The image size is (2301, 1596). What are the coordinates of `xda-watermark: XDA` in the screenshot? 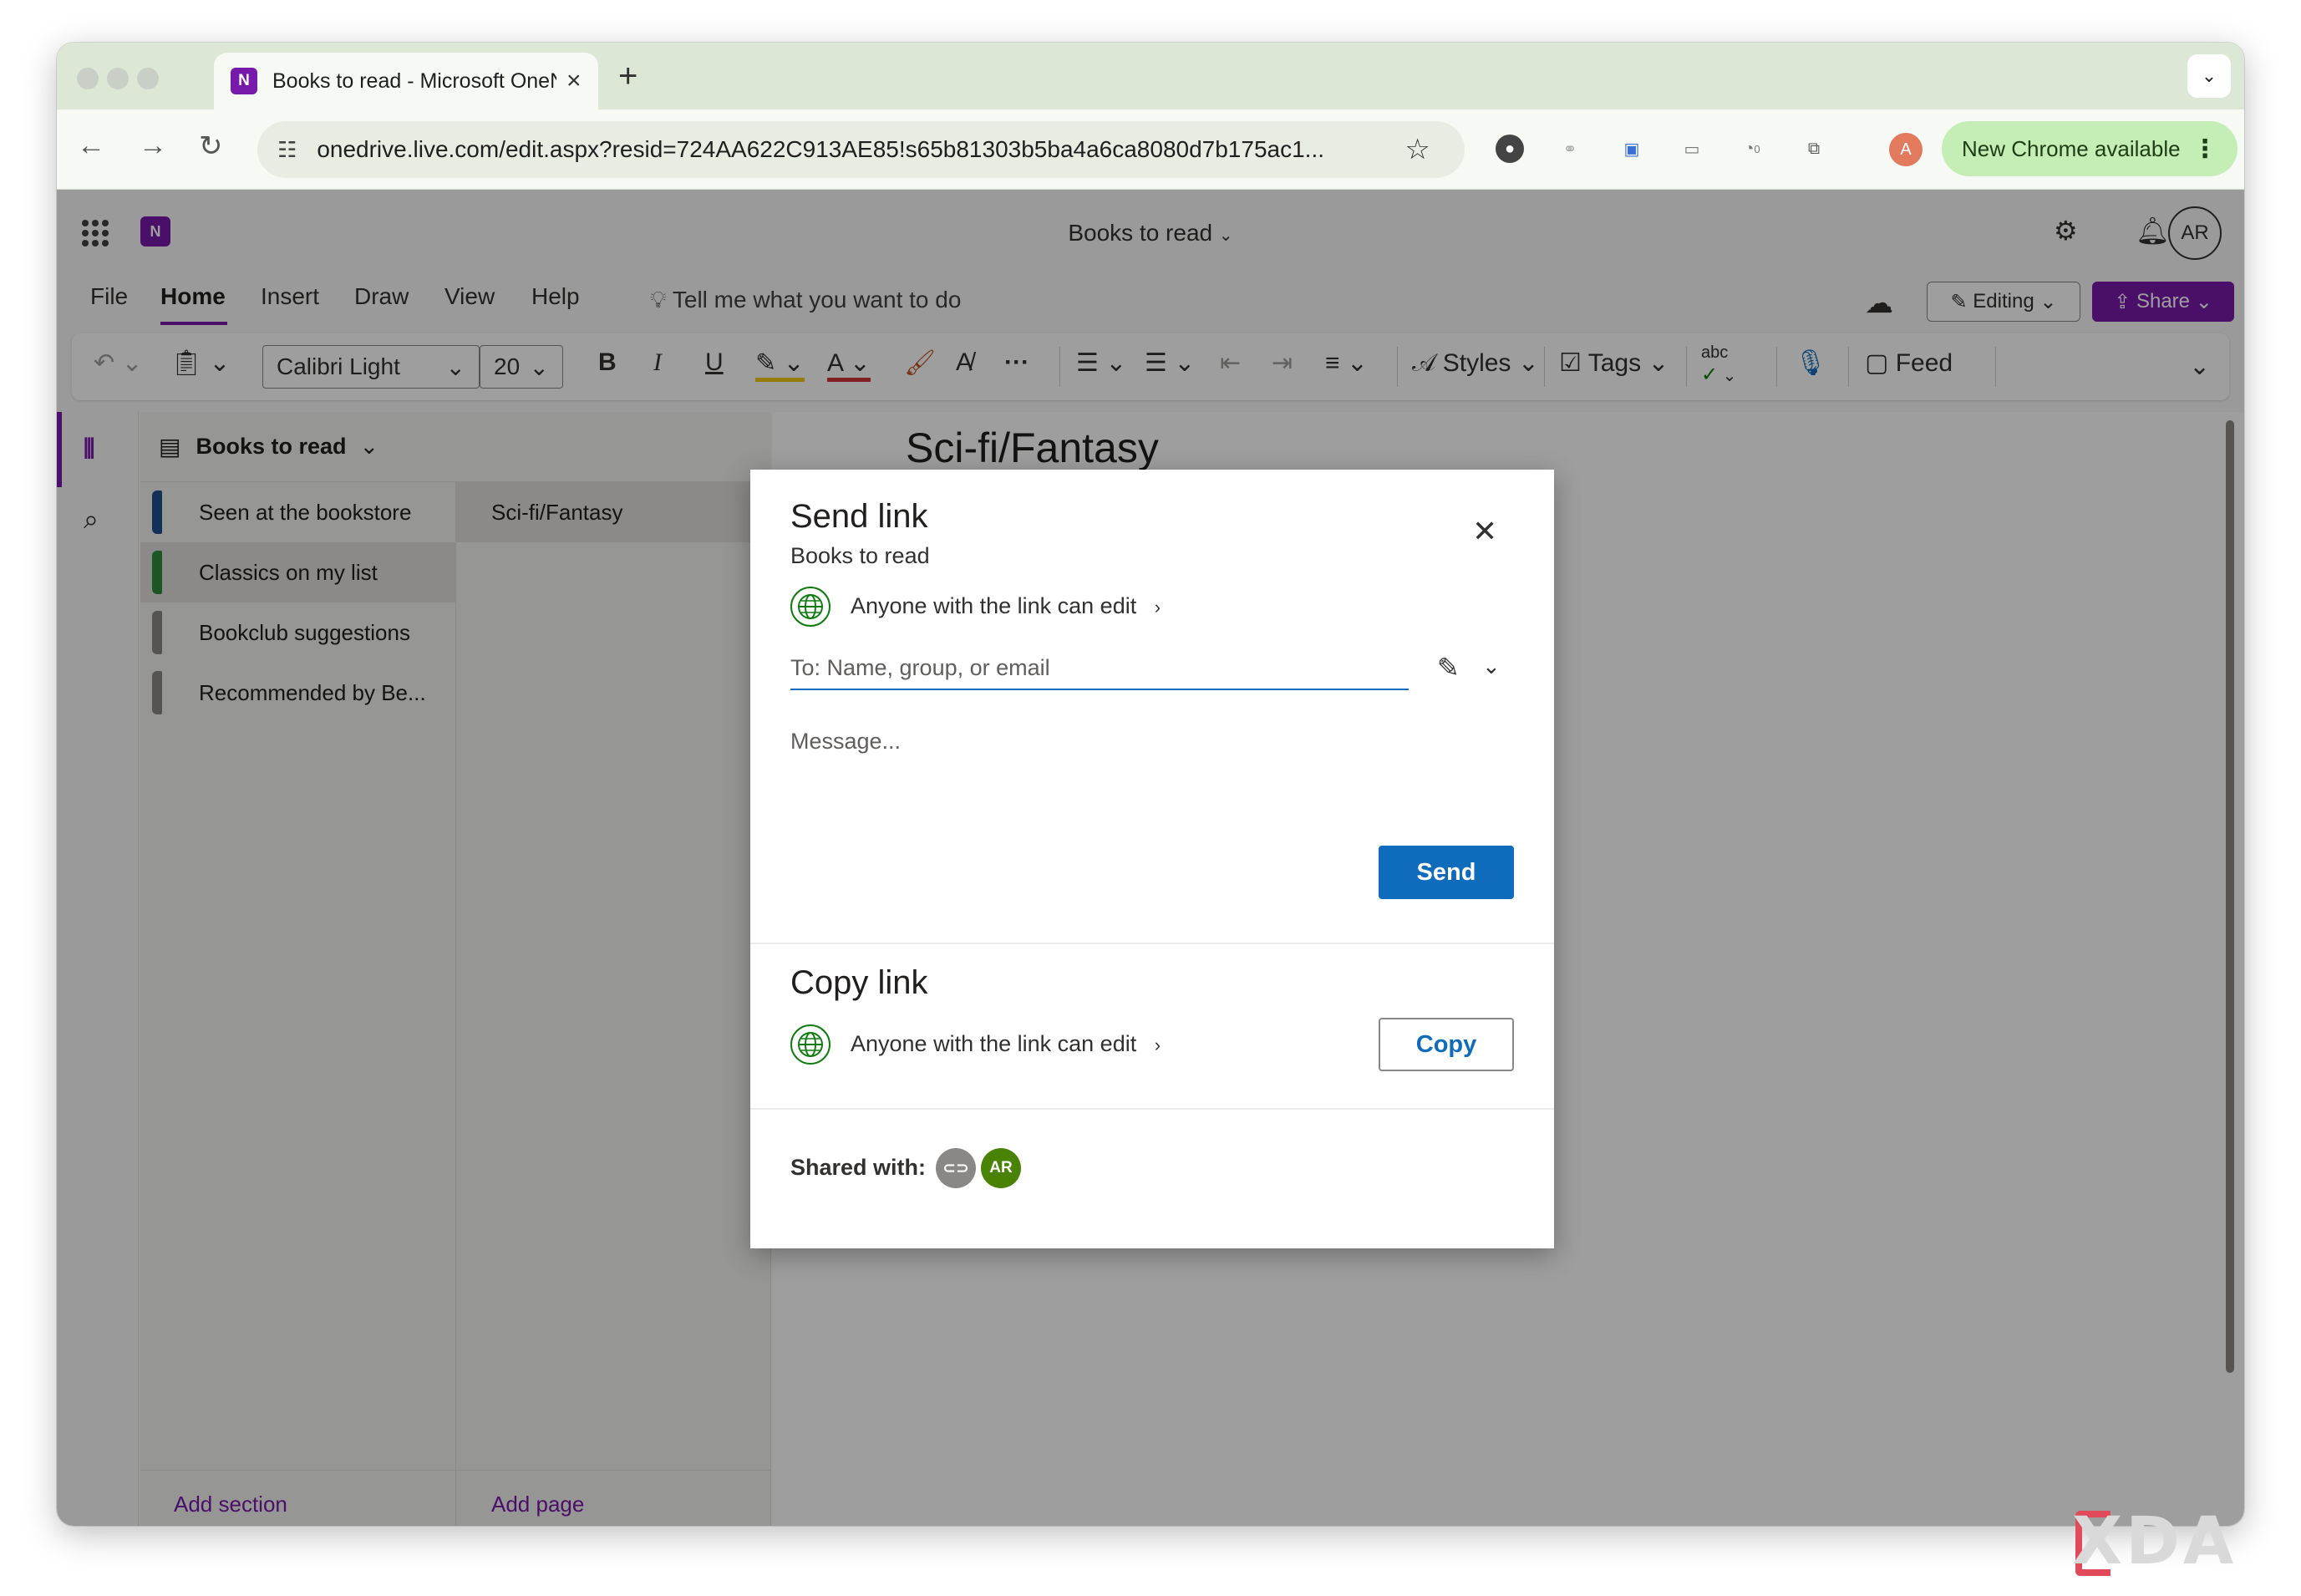 It's located at (2155, 1541).